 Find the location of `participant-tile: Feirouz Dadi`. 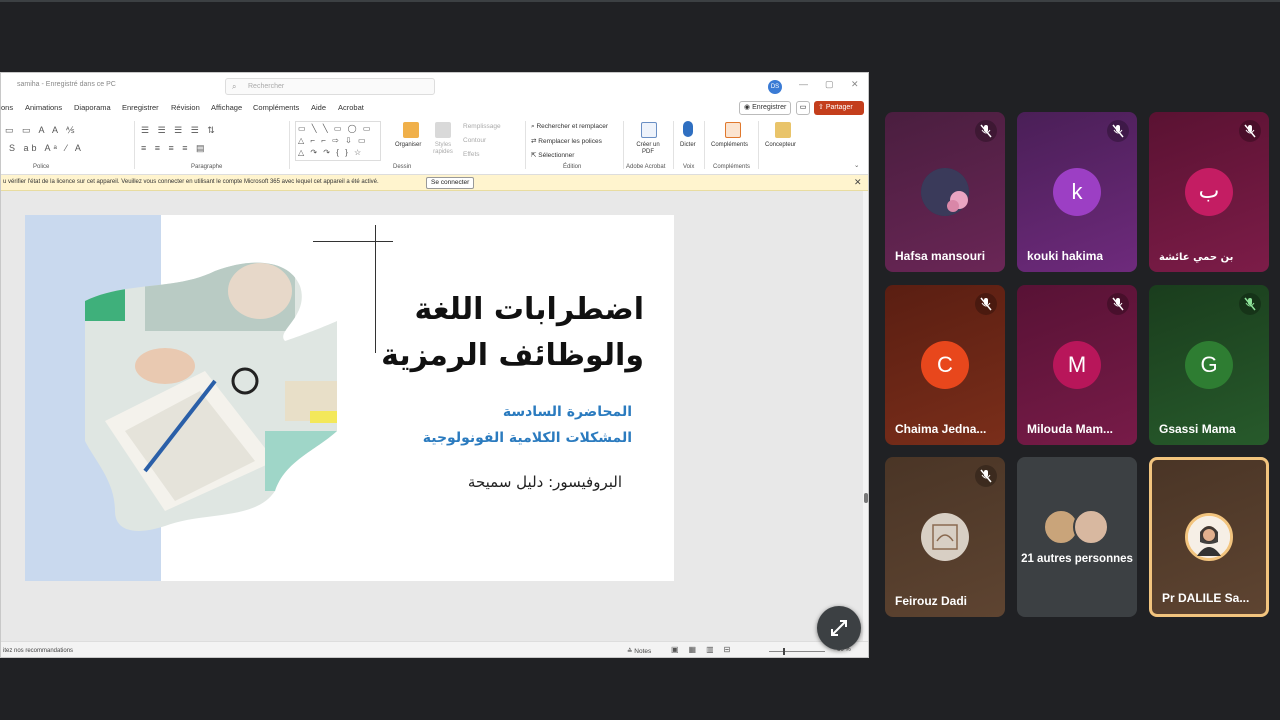

participant-tile: Feirouz Dadi is located at coordinates (945, 537).